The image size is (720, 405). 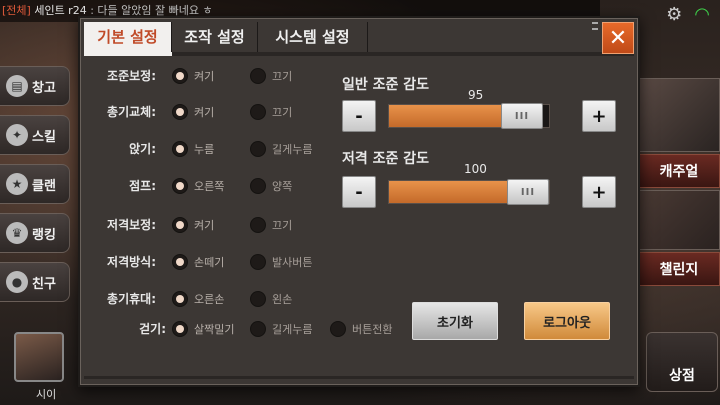 I want to click on settings-tabs: 기본 설정 조작 설정 시스템 설정, so click(x=226, y=37).